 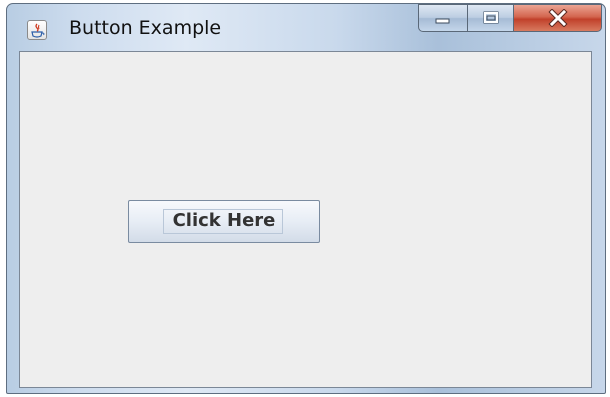 I want to click on close-button, so click(x=558, y=18).